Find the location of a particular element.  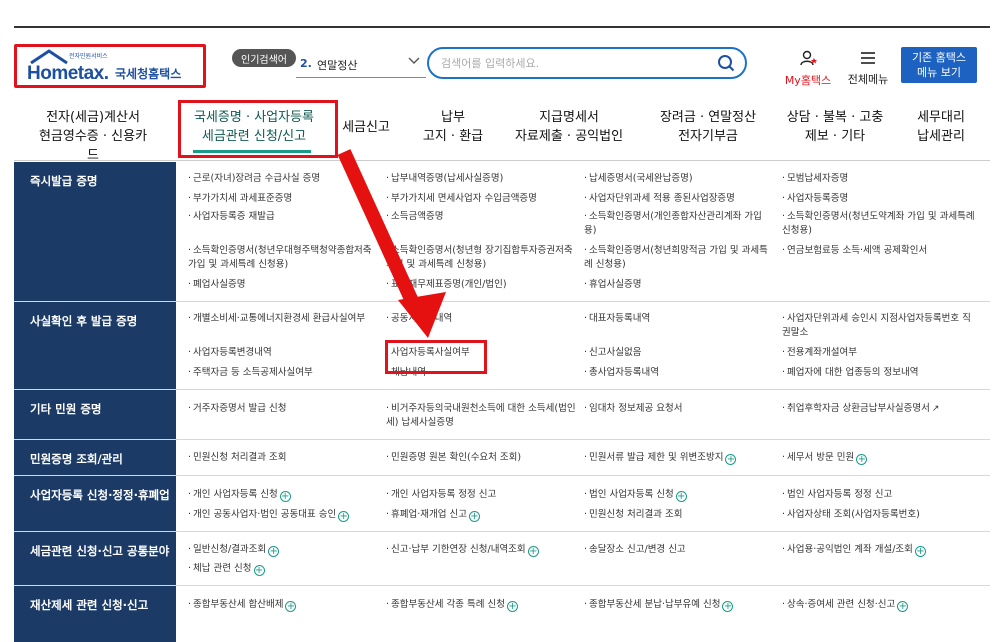

row-header: 사실확인 후 발급 증명 is located at coordinates (95, 345).